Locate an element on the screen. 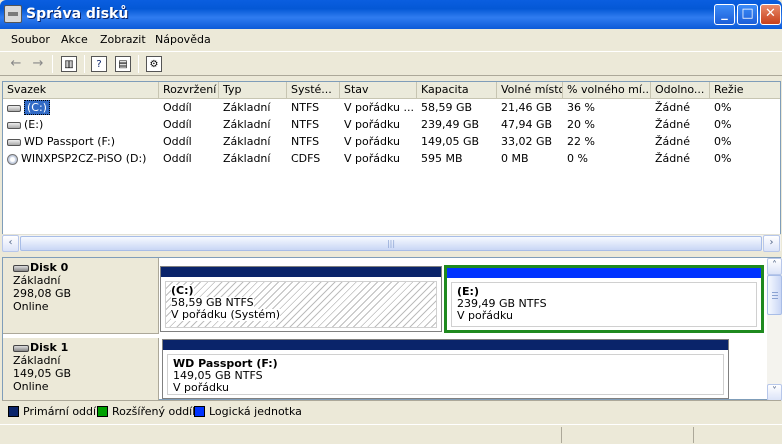 This screenshot has width=782, height=444. maximize-button: □ is located at coordinates (747, 14).